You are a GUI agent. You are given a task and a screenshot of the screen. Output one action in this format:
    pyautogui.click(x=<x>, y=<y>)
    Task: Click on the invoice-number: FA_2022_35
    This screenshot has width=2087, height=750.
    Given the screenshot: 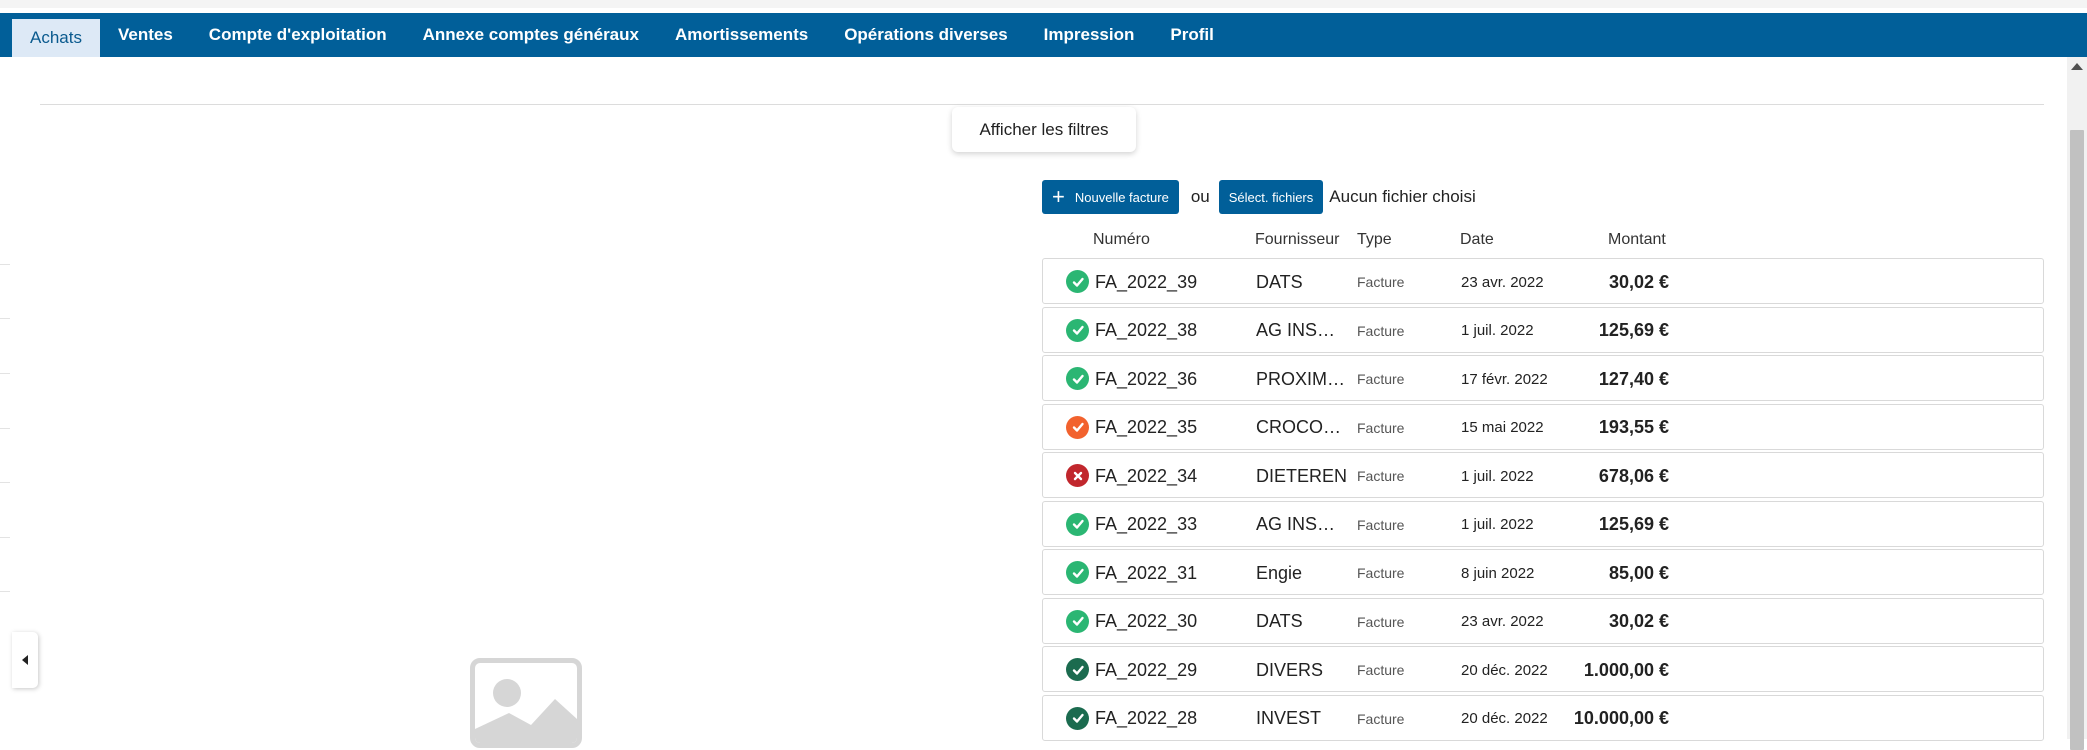 What is the action you would take?
    pyautogui.click(x=1146, y=427)
    